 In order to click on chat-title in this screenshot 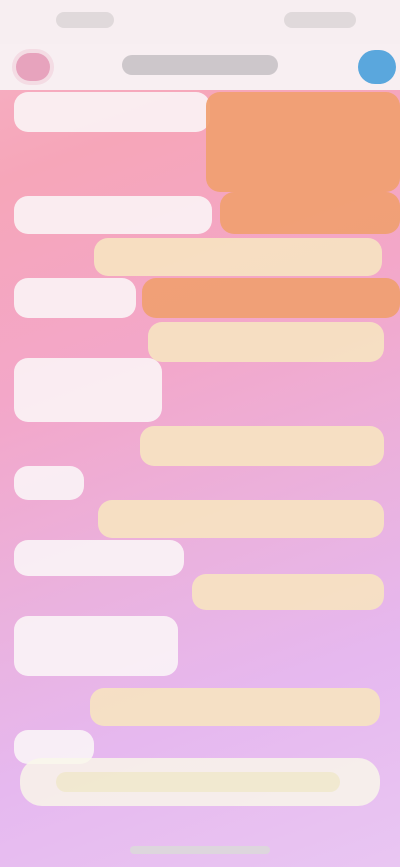, I will do `click(200, 65)`.